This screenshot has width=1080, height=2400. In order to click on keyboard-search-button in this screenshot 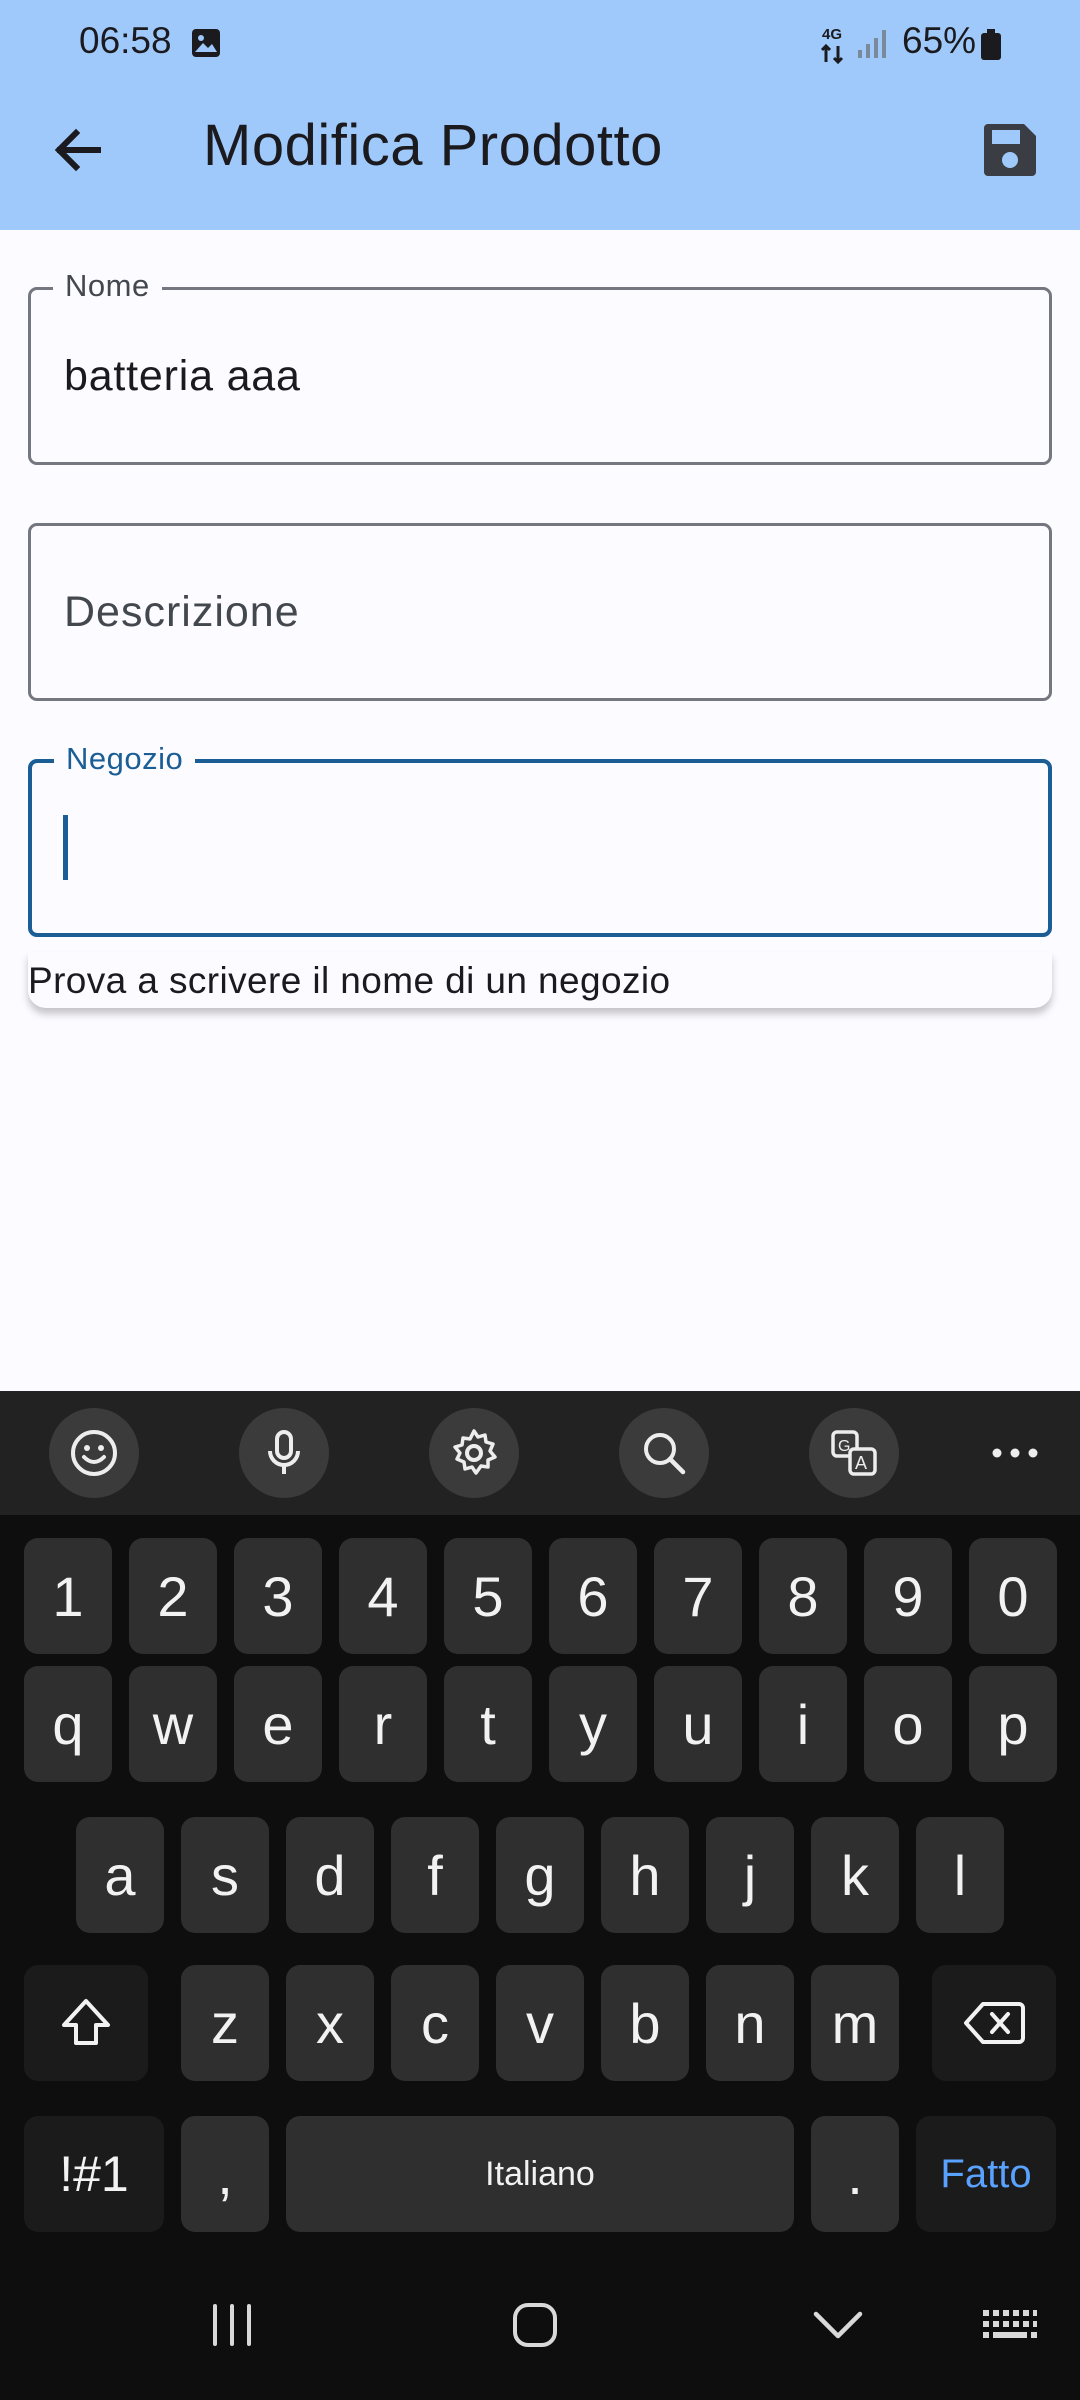, I will do `click(664, 1453)`.